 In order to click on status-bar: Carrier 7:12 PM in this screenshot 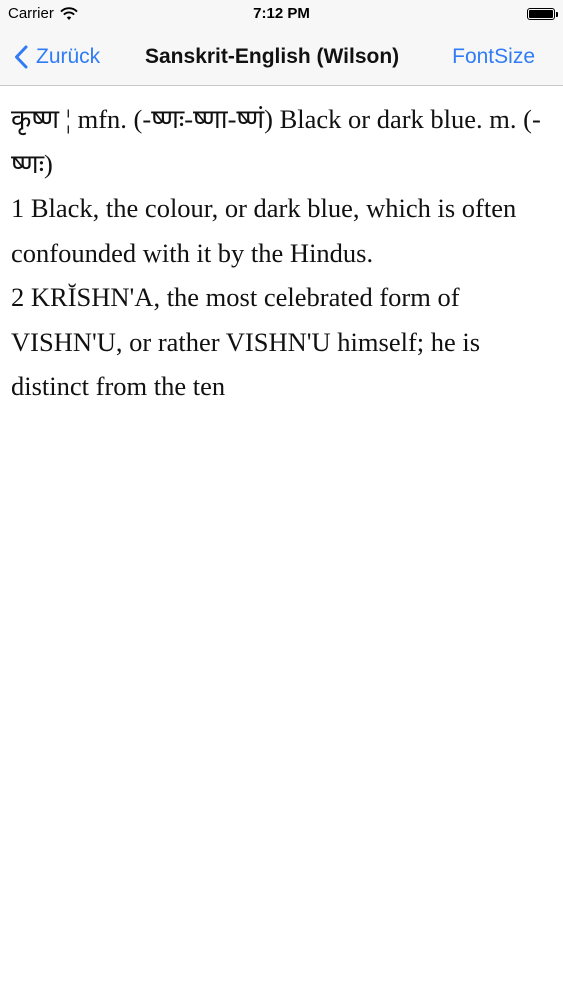, I will do `click(281, 15)`.